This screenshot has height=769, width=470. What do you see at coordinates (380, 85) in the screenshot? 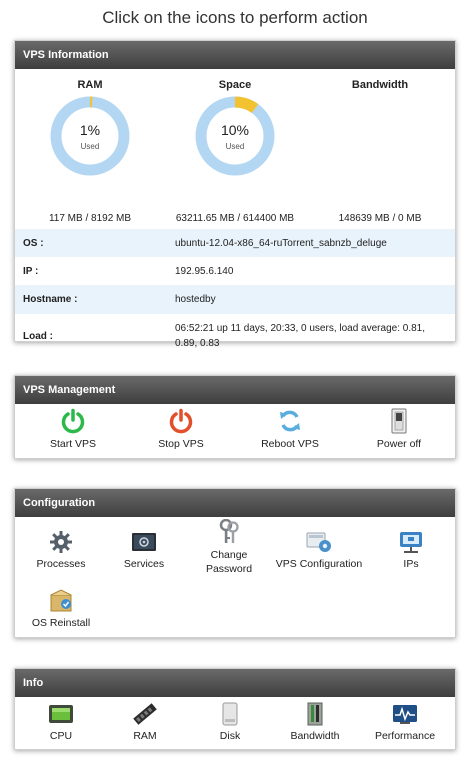
I see `gauge-title: Bandwidth` at bounding box center [380, 85].